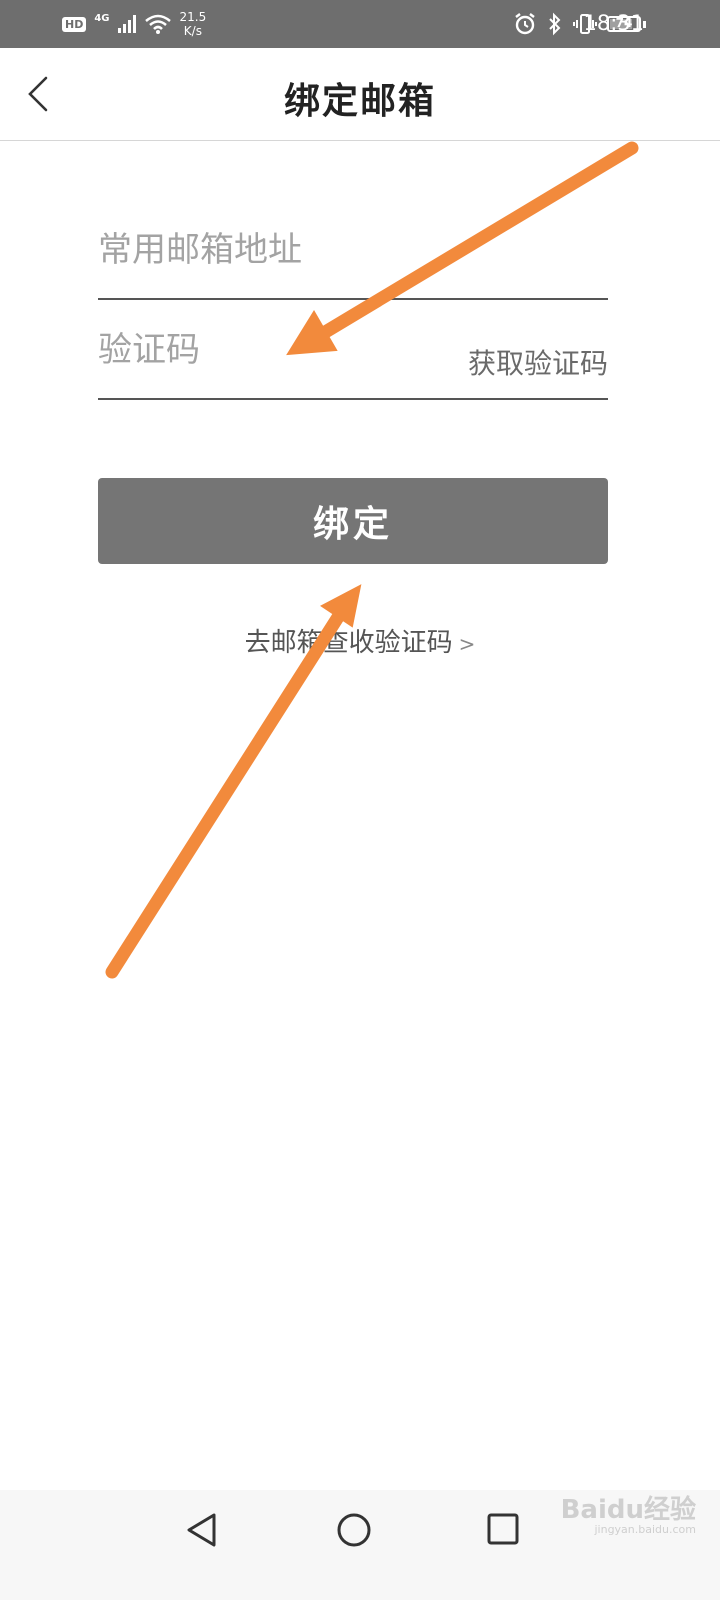 Image resolution: width=720 pixels, height=1600 pixels. I want to click on network-speed: 21.5 K/s, so click(193, 24).